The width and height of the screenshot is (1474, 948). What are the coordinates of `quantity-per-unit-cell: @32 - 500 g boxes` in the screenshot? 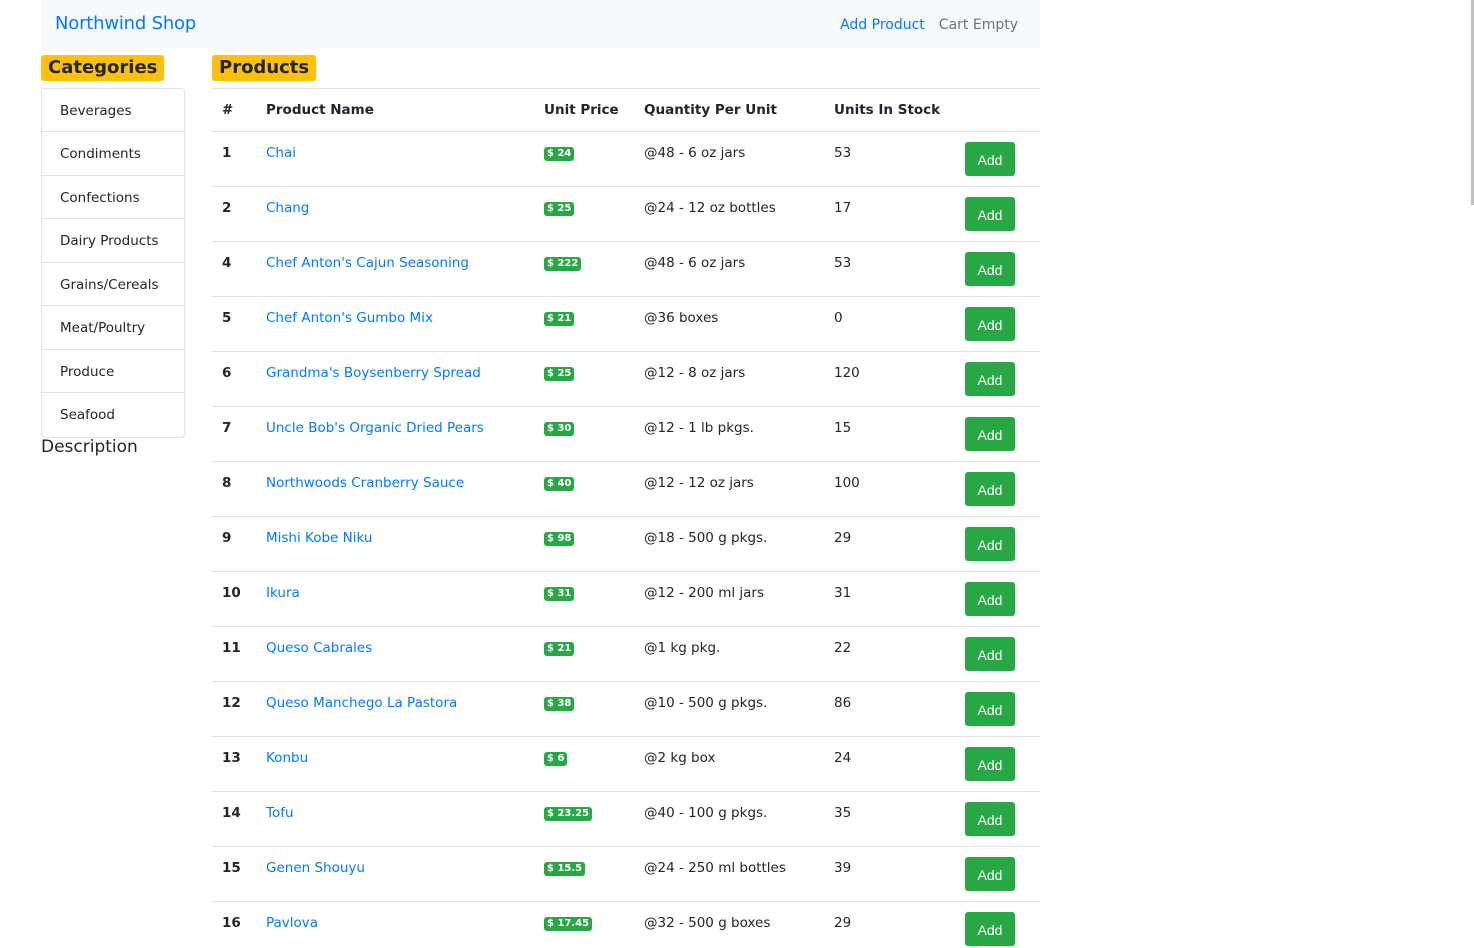 It's located at (739, 924).